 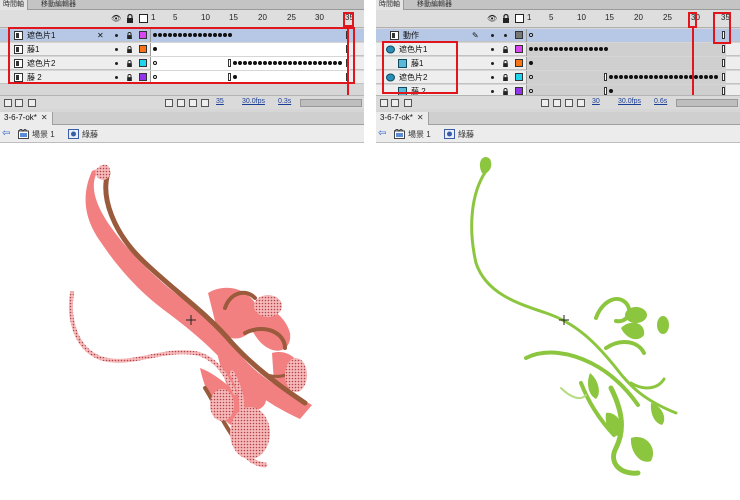 I want to click on layer-name: 藤 2, so click(x=34, y=77).